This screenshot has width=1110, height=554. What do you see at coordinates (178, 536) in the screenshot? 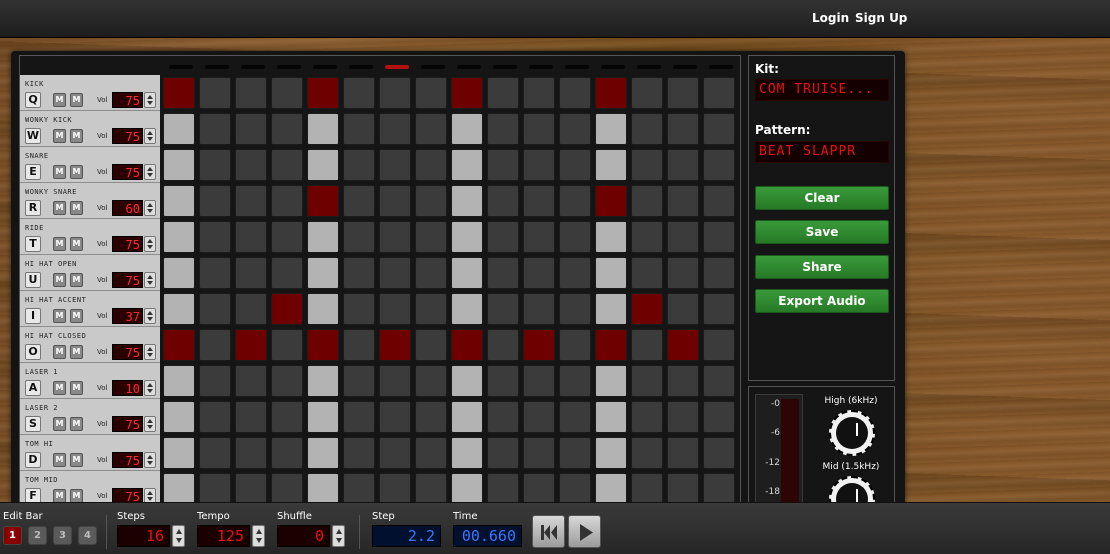
I see `steps-spinner` at bounding box center [178, 536].